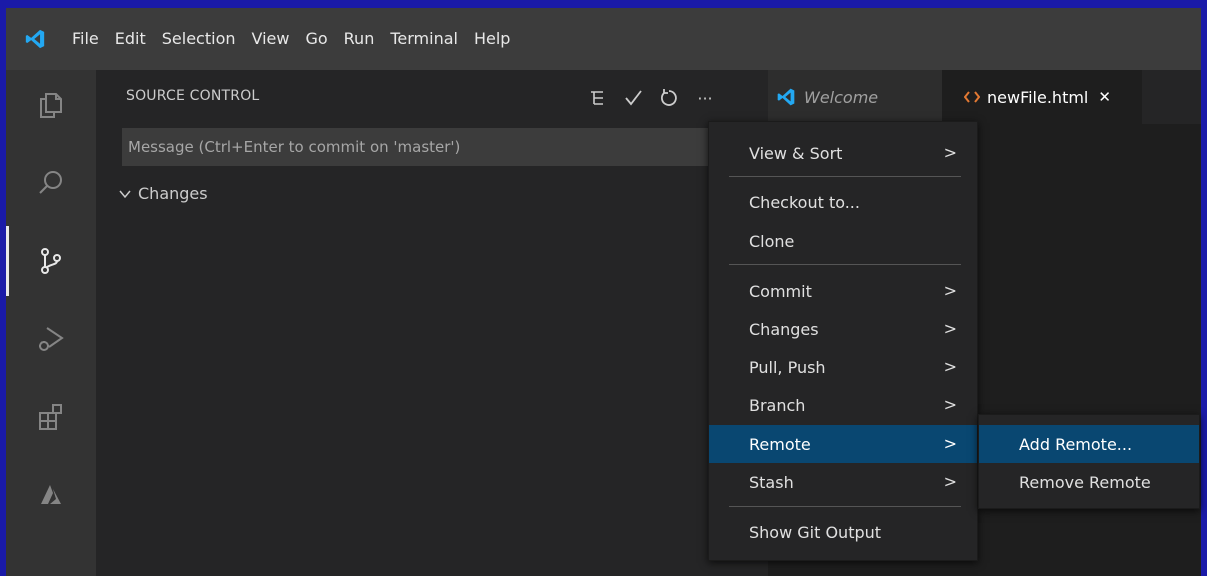 The height and width of the screenshot is (576, 1207). I want to click on panel-toolbar: ···, so click(651, 98).